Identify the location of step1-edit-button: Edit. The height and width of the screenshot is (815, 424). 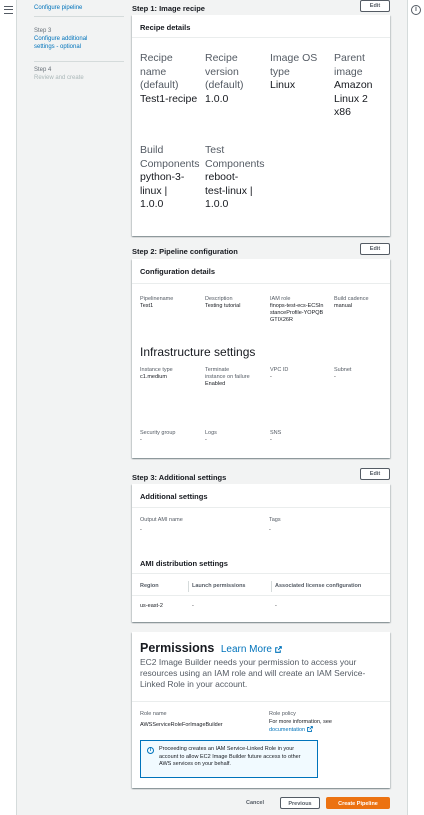
(375, 6).